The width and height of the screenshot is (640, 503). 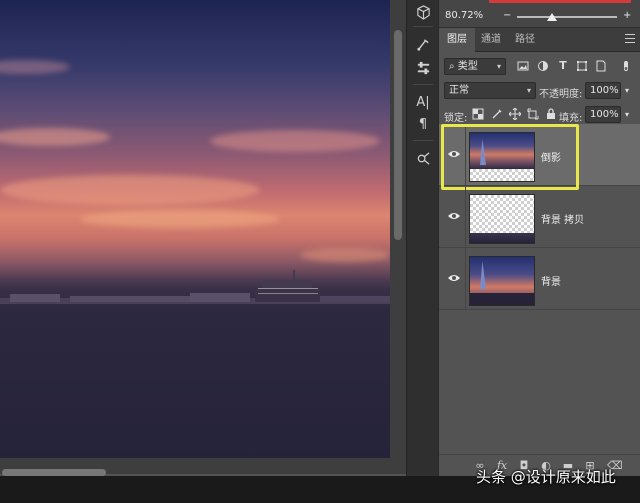 What do you see at coordinates (478, 114) in the screenshot?
I see `lock-transparent-icon` at bounding box center [478, 114].